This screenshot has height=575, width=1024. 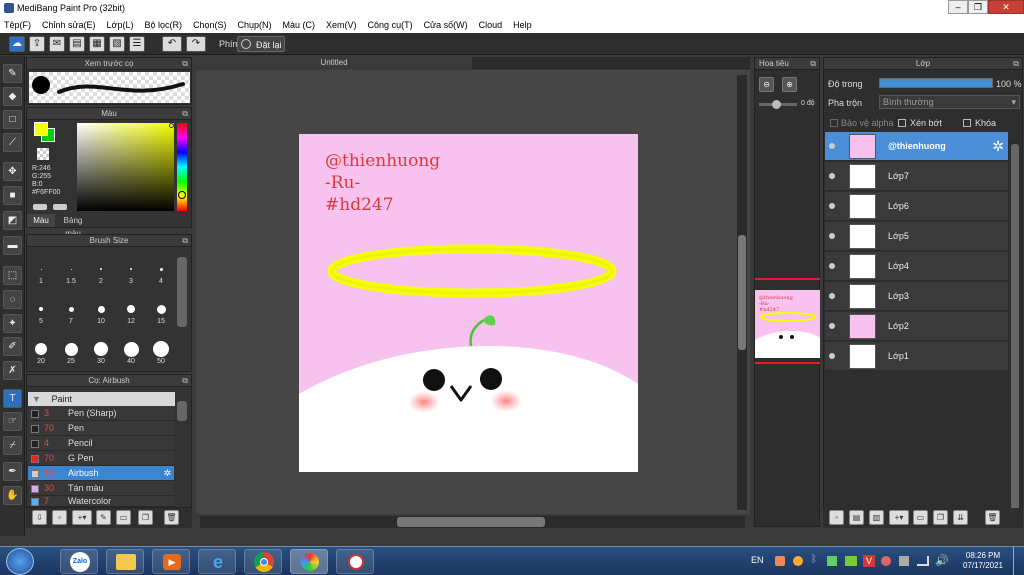 What do you see at coordinates (778, 104) in the screenshot?
I see `rotation-slider` at bounding box center [778, 104].